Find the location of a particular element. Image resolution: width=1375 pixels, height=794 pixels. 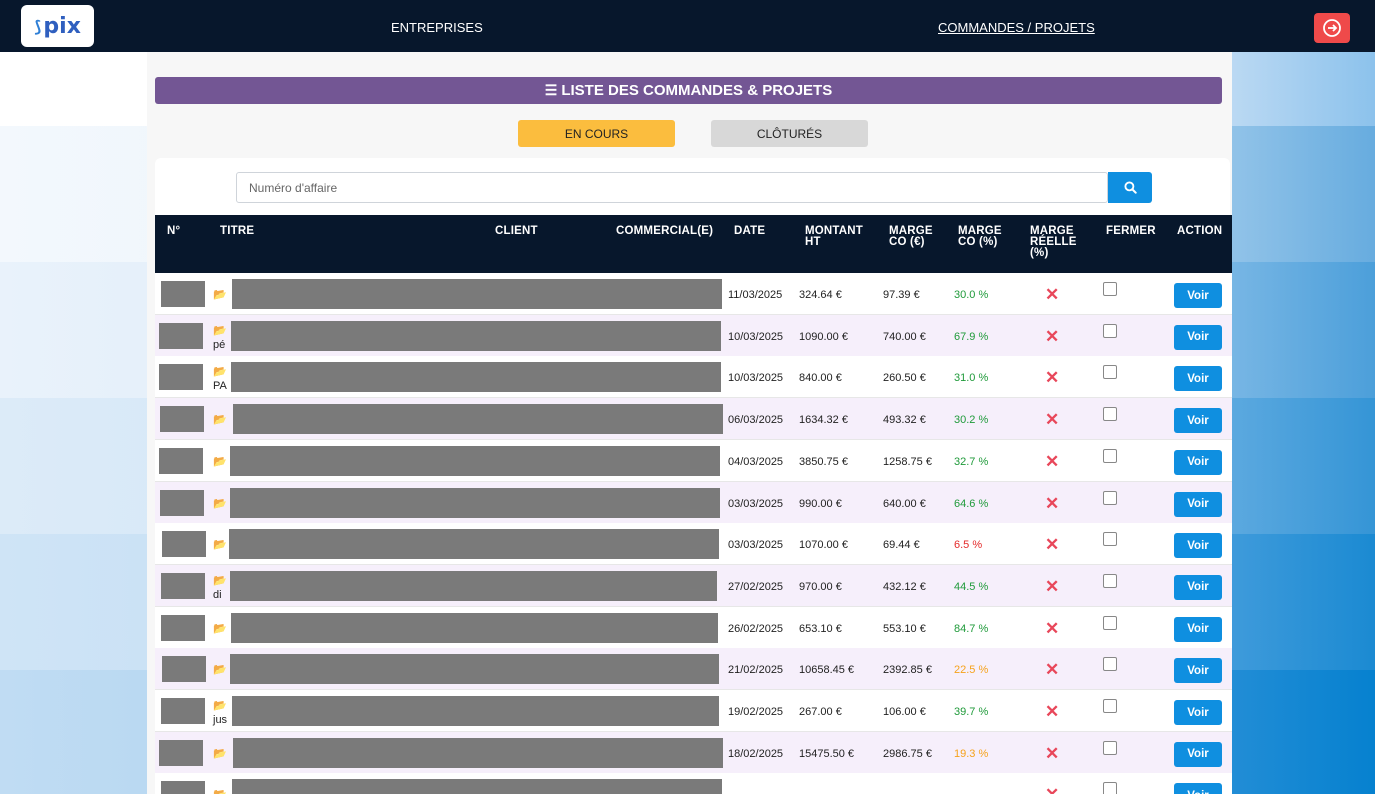

list-icon: ☰ is located at coordinates (551, 90).